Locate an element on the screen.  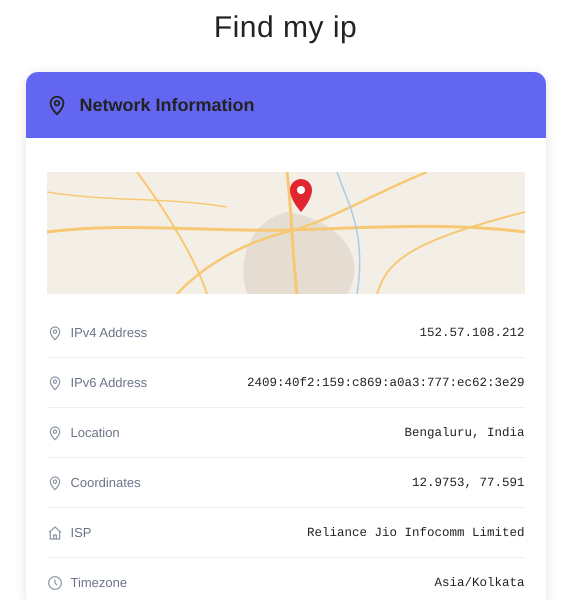
info-label: ISP is located at coordinates (81, 532).